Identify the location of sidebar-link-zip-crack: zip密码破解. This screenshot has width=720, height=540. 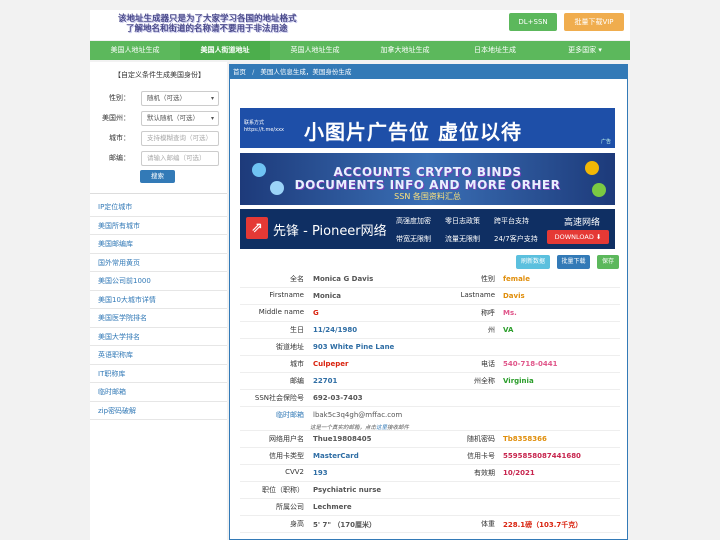
(158, 411).